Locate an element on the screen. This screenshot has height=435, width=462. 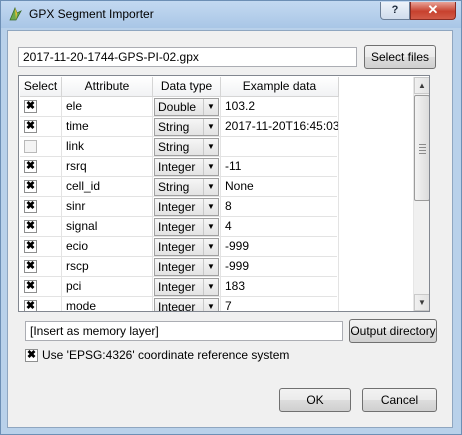
example-data-cell: 8 is located at coordinates (280, 207).